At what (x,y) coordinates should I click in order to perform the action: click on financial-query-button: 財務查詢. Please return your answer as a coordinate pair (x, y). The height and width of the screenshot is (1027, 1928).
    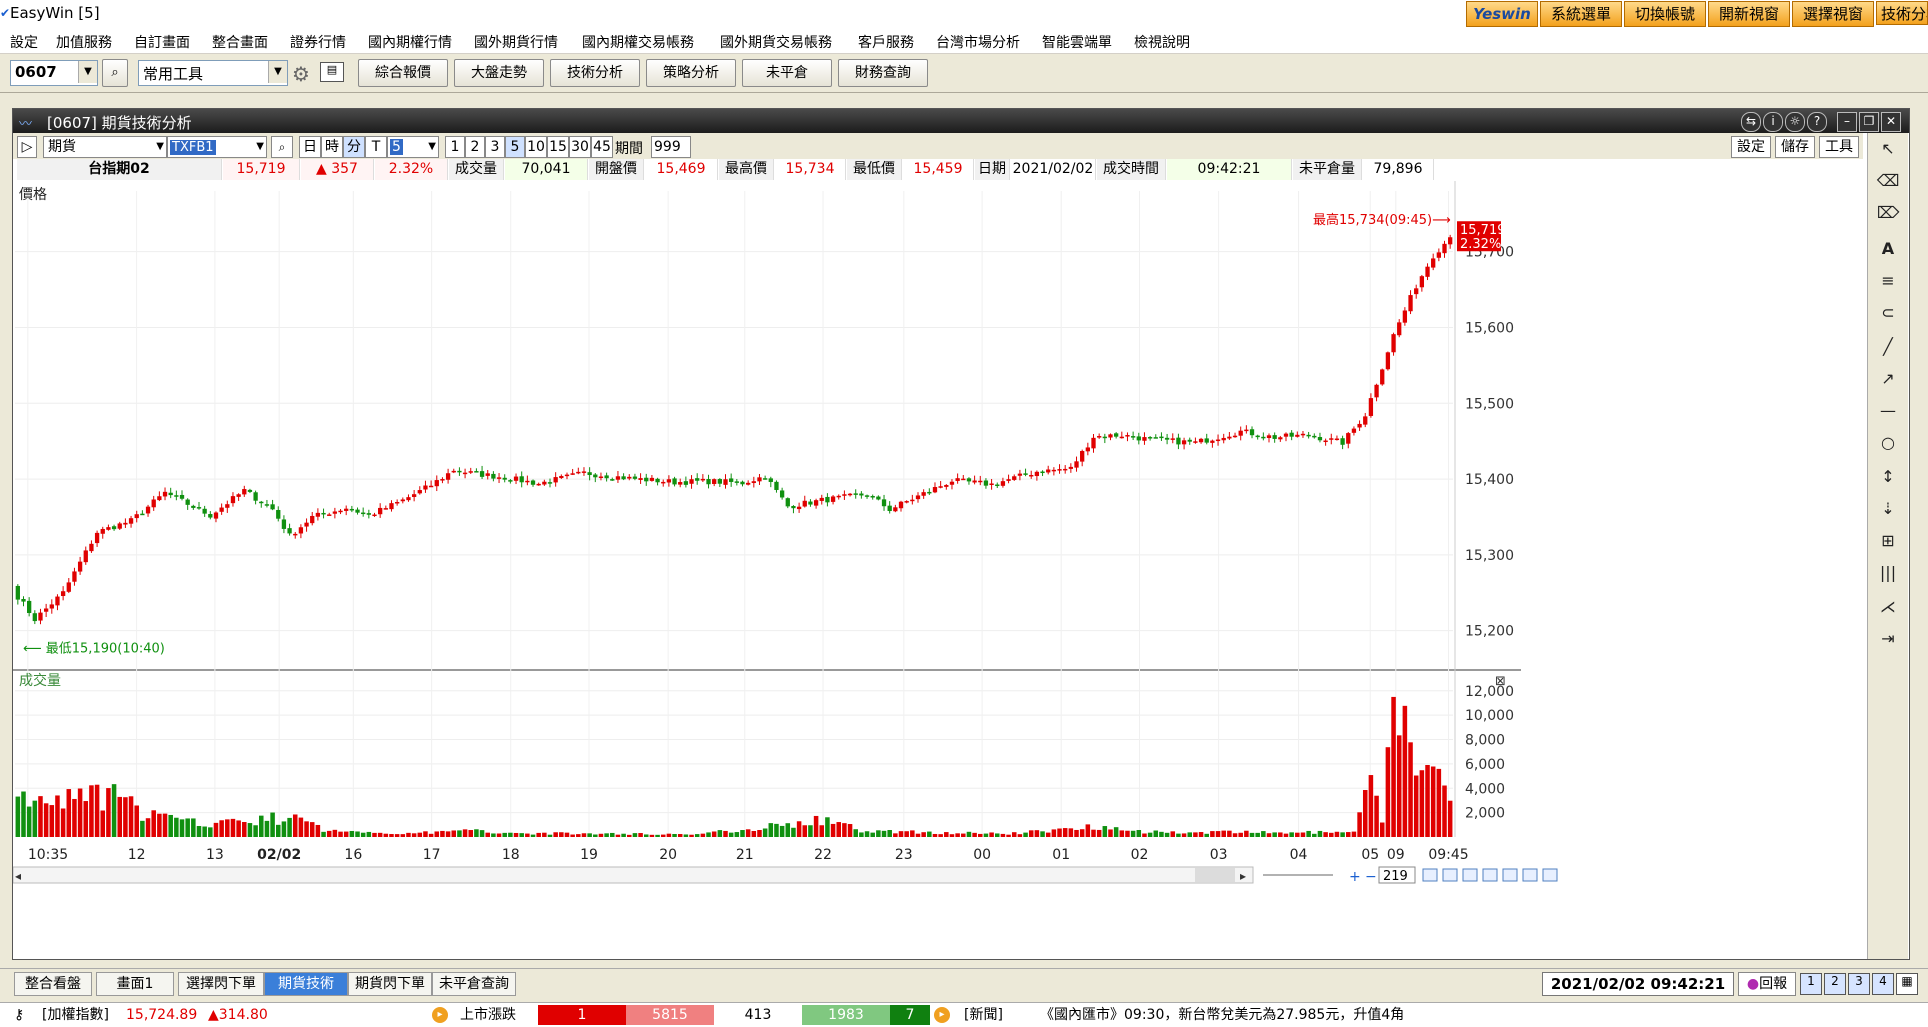
    Looking at the image, I should click on (883, 73).